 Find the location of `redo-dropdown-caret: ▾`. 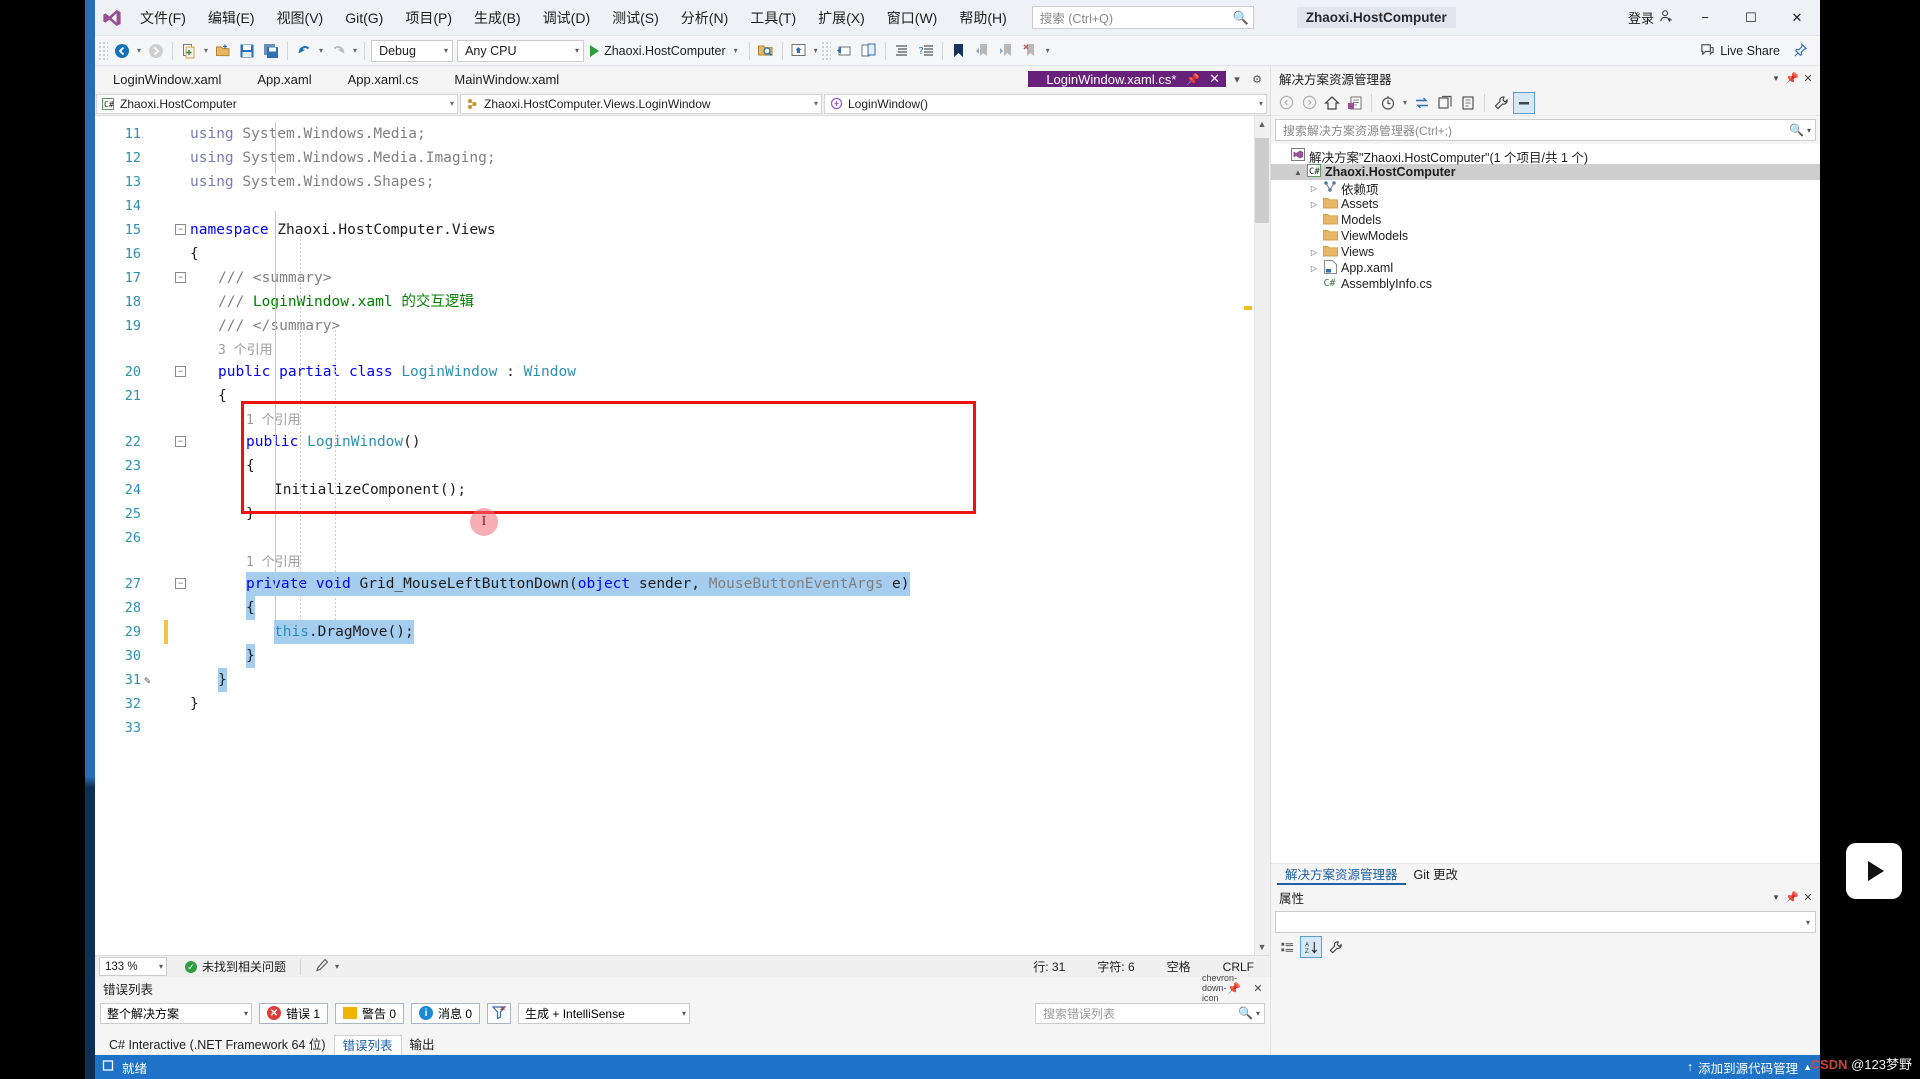

redo-dropdown-caret: ▾ is located at coordinates (355, 50).